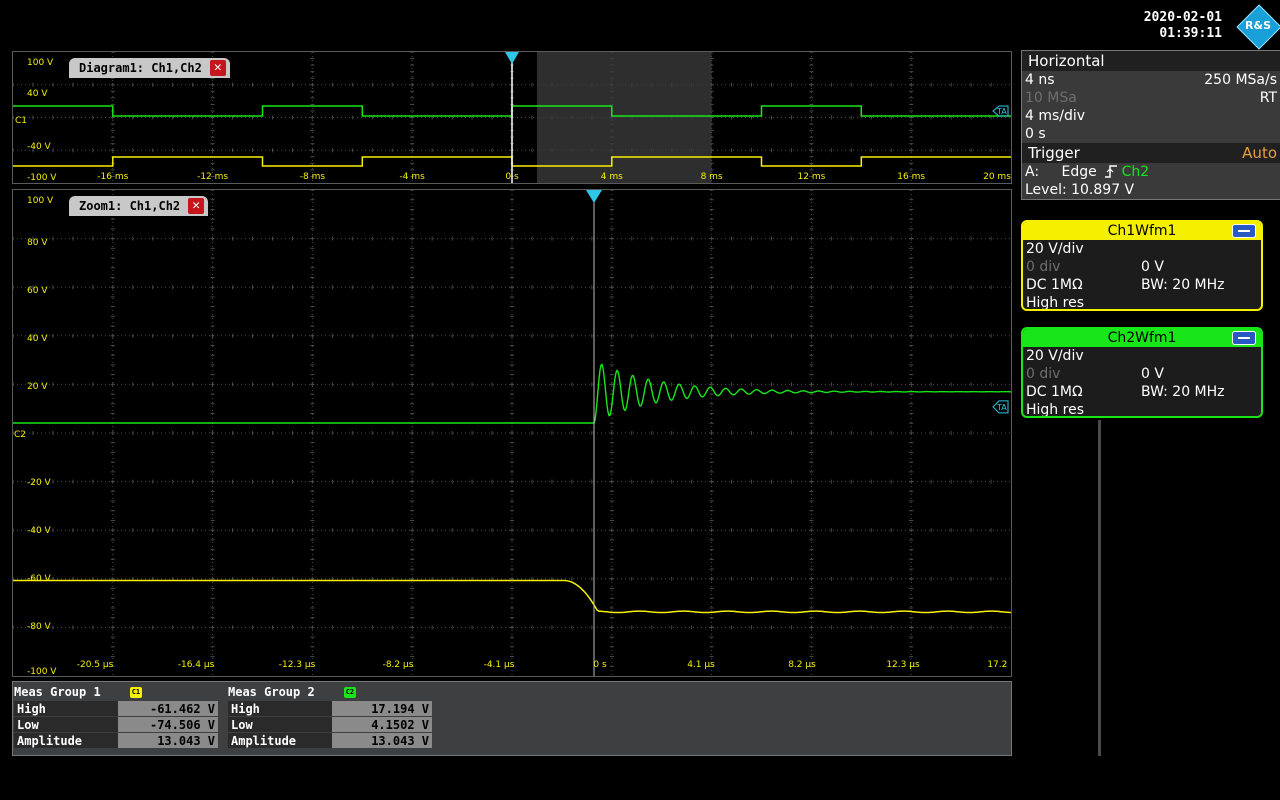  Describe the element at coordinates (39, 531) in the screenshot. I see `y-axis-label: -40 V` at that location.